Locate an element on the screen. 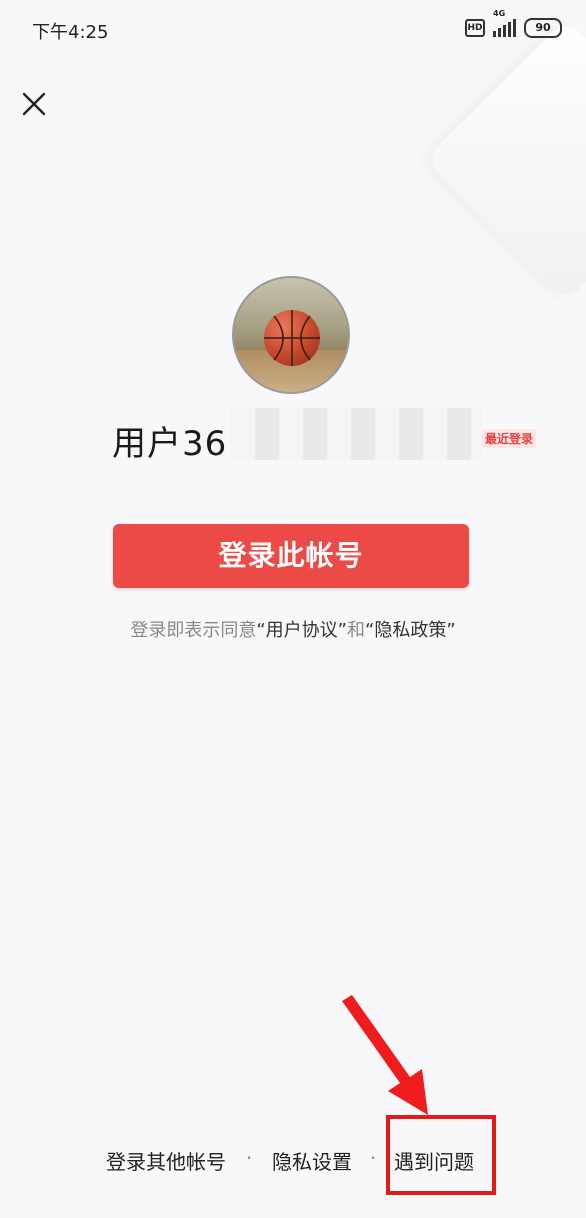 This screenshot has width=586, height=1218. agreement-prefix: 登录即表示同意 is located at coordinates (193, 630).